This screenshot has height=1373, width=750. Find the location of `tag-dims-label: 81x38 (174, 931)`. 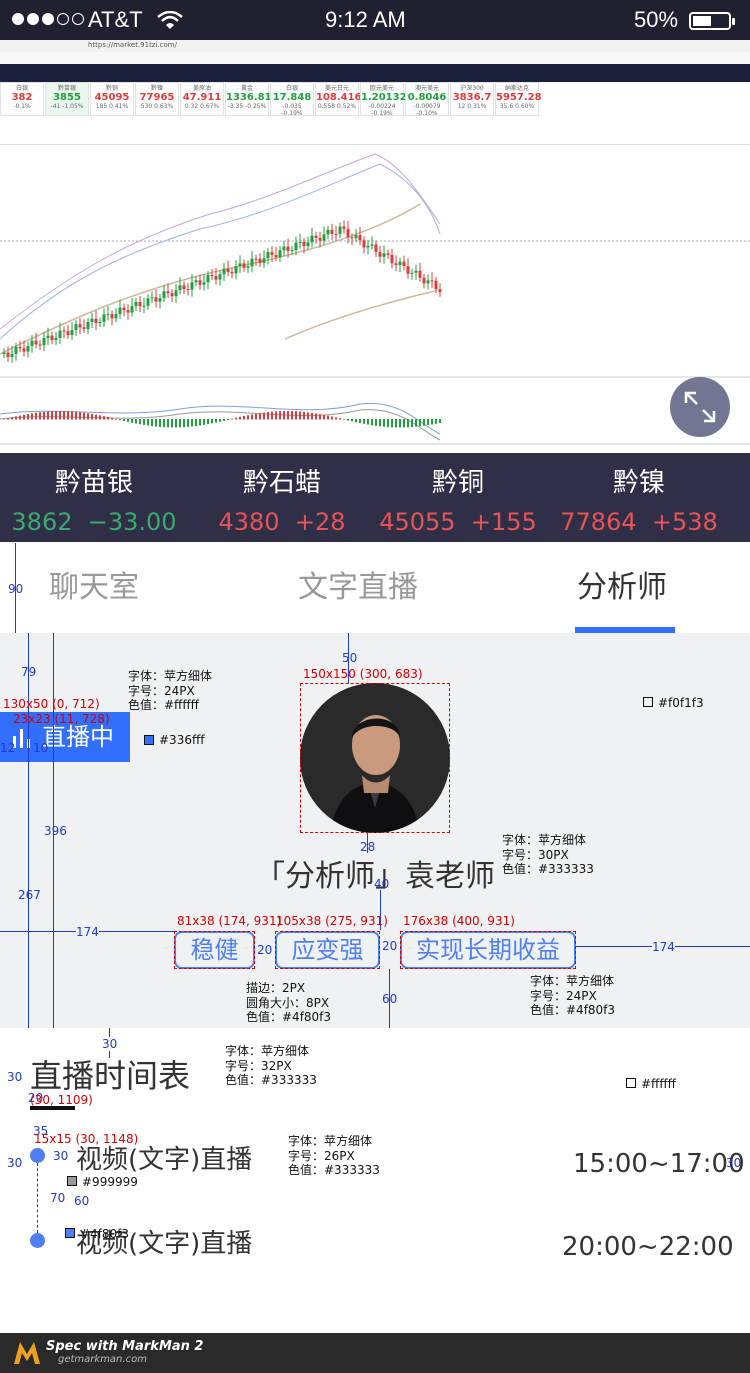

tag-dims-label: 81x38 (174, 931) is located at coordinates (229, 921).